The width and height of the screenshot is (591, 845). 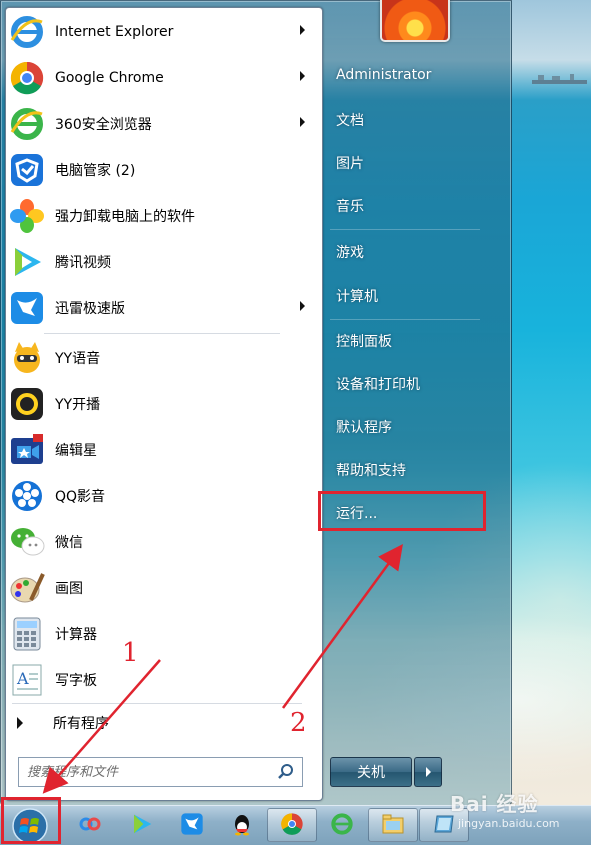 I want to click on search-icon, so click(x=286, y=772).